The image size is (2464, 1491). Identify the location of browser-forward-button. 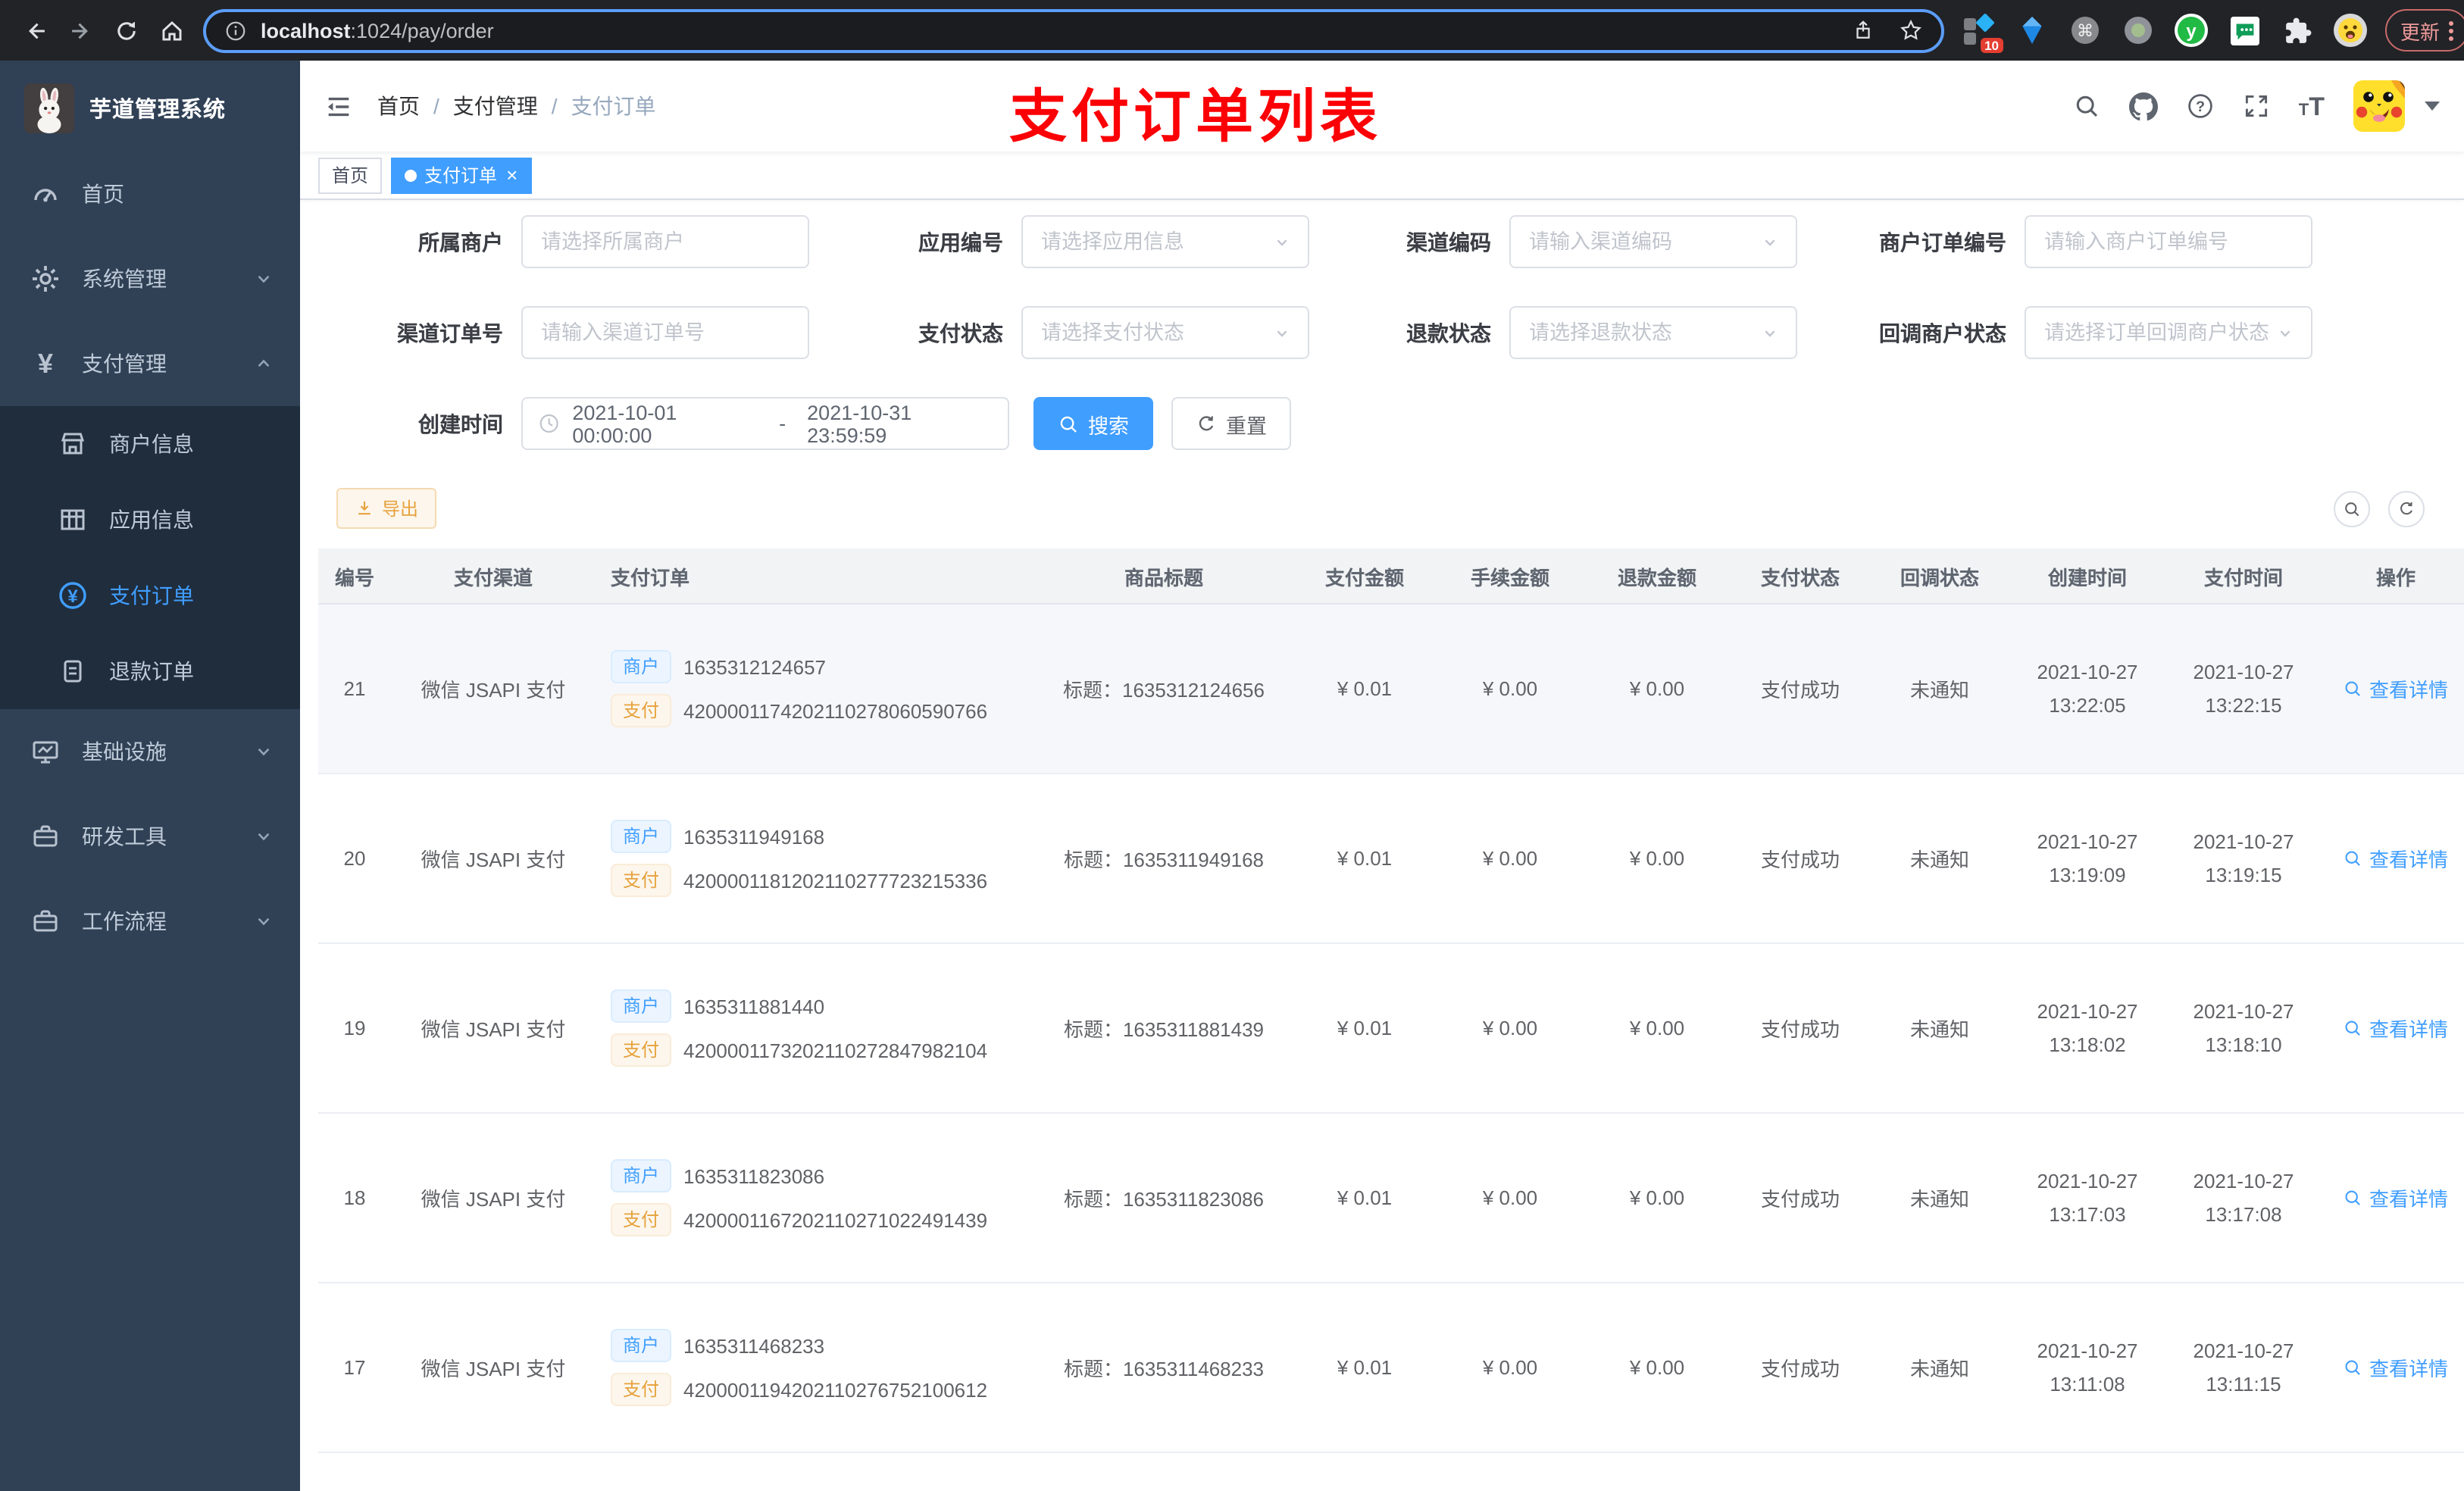
(80, 30).